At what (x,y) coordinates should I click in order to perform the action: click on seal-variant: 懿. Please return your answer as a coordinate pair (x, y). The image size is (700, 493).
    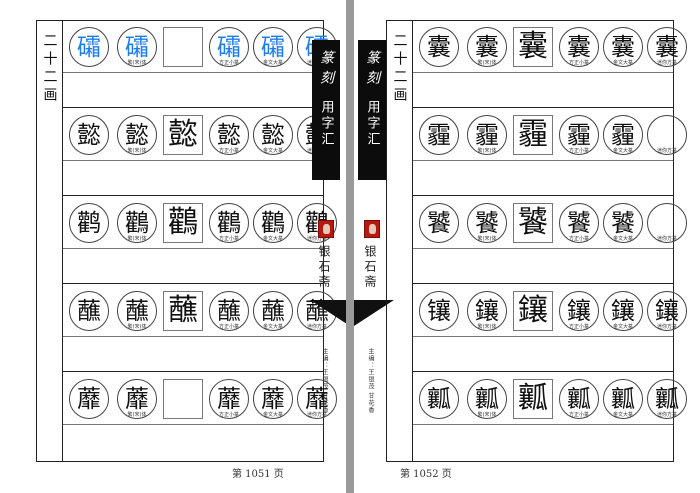
    Looking at the image, I should click on (183, 135).